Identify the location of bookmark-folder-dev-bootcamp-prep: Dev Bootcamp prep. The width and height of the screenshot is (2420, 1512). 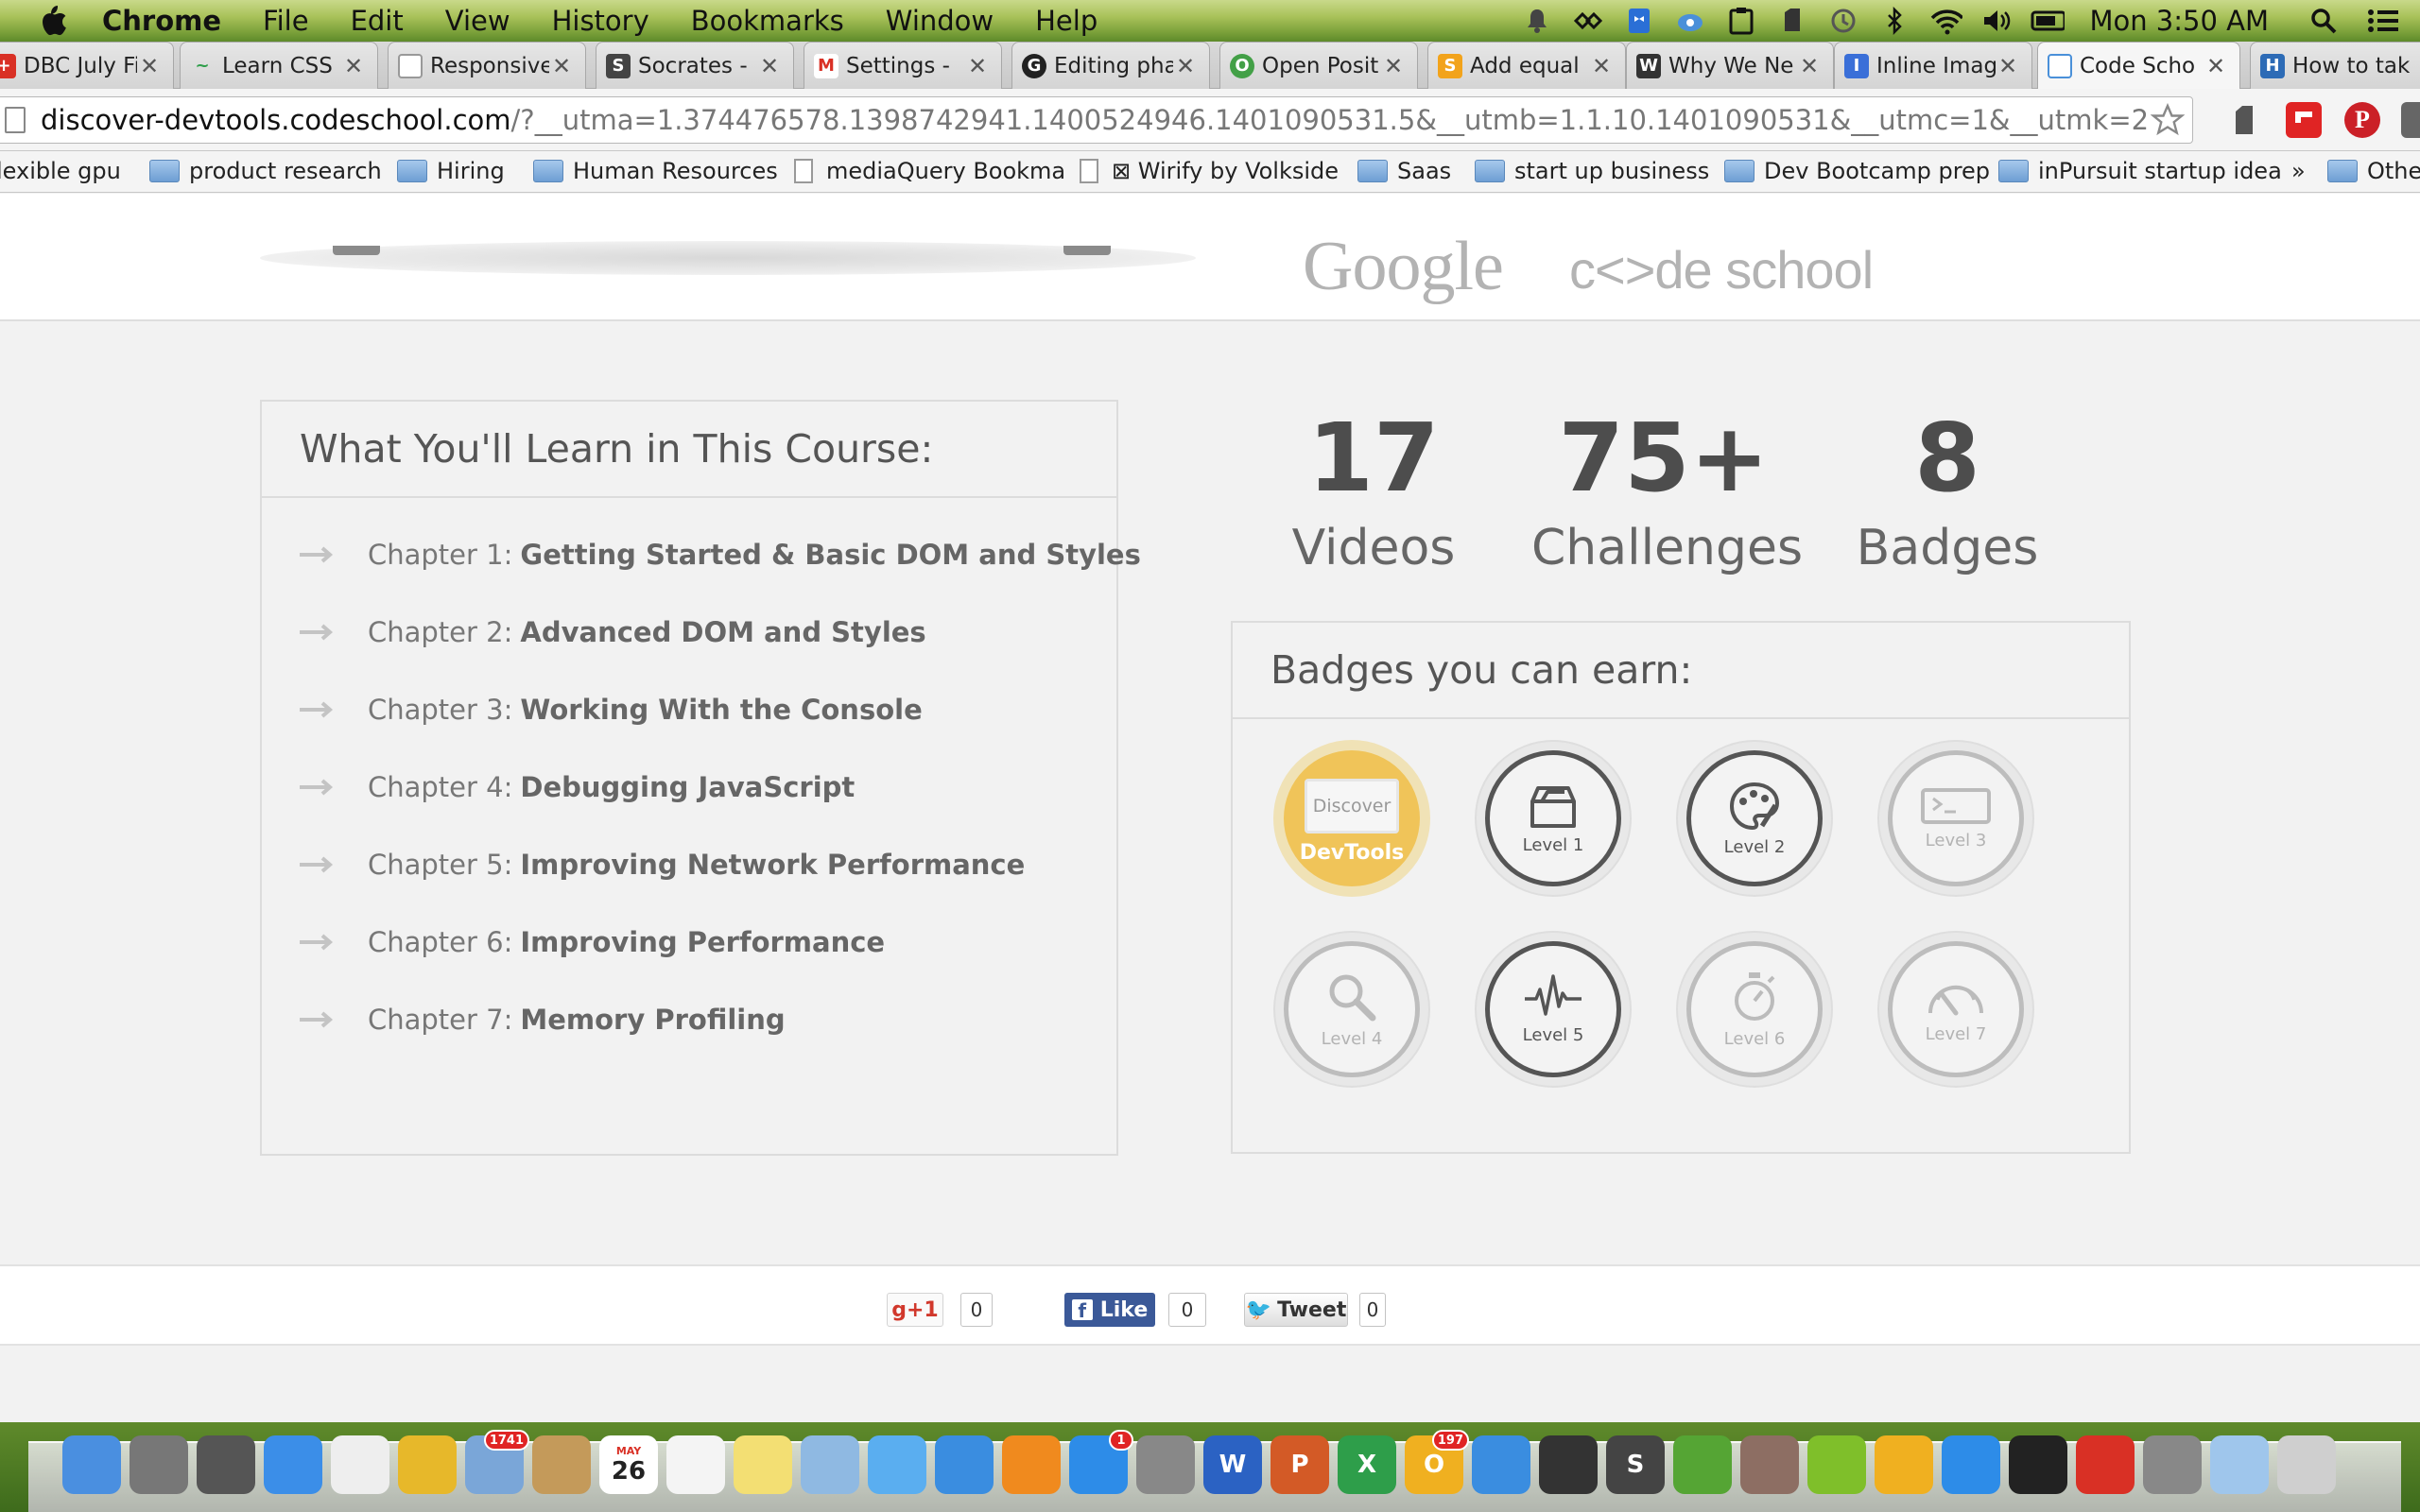
(1857, 171).